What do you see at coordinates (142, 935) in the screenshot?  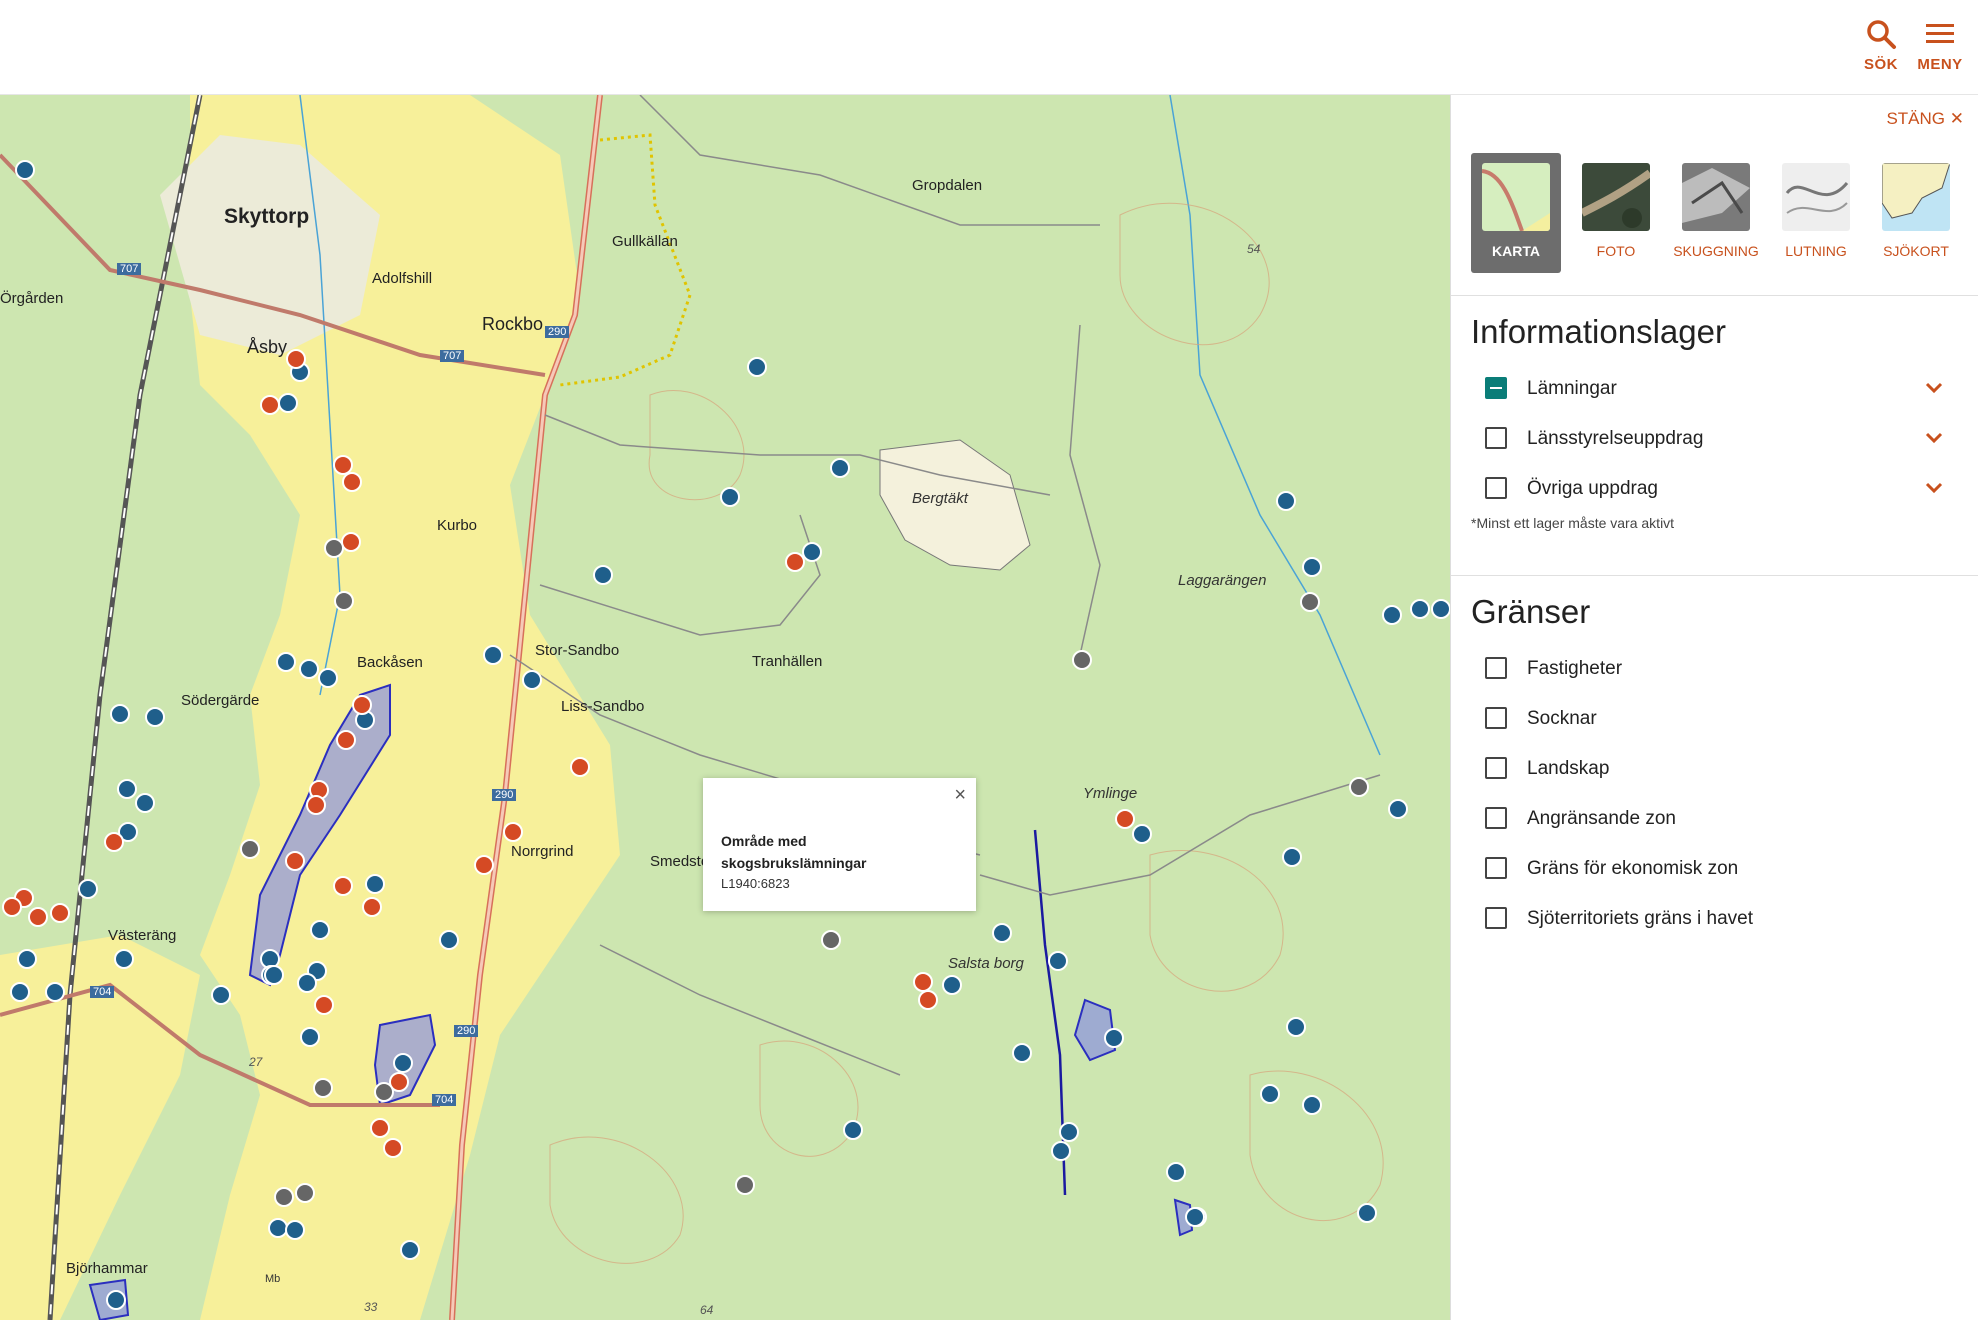 I see `place-label: Västeräng` at bounding box center [142, 935].